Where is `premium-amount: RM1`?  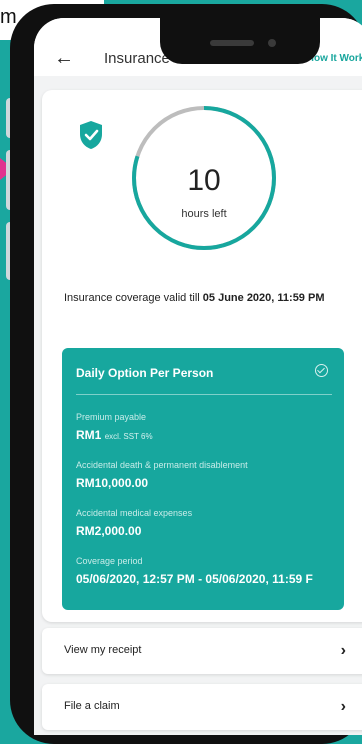 premium-amount: RM1 is located at coordinates (89, 435).